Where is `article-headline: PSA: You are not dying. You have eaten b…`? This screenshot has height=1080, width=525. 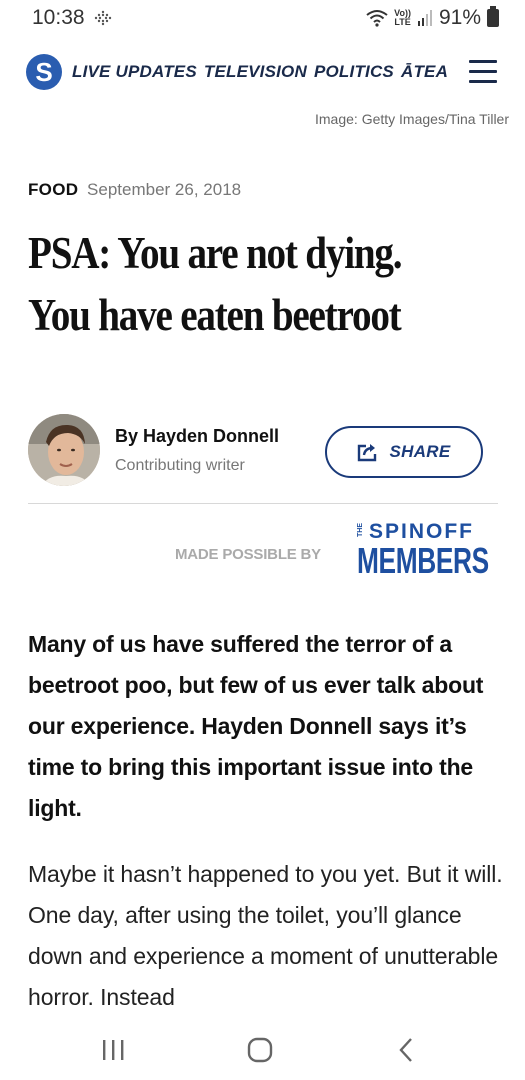
article-headline: PSA: You are not dying. You have eaten b… is located at coordinates (263, 284).